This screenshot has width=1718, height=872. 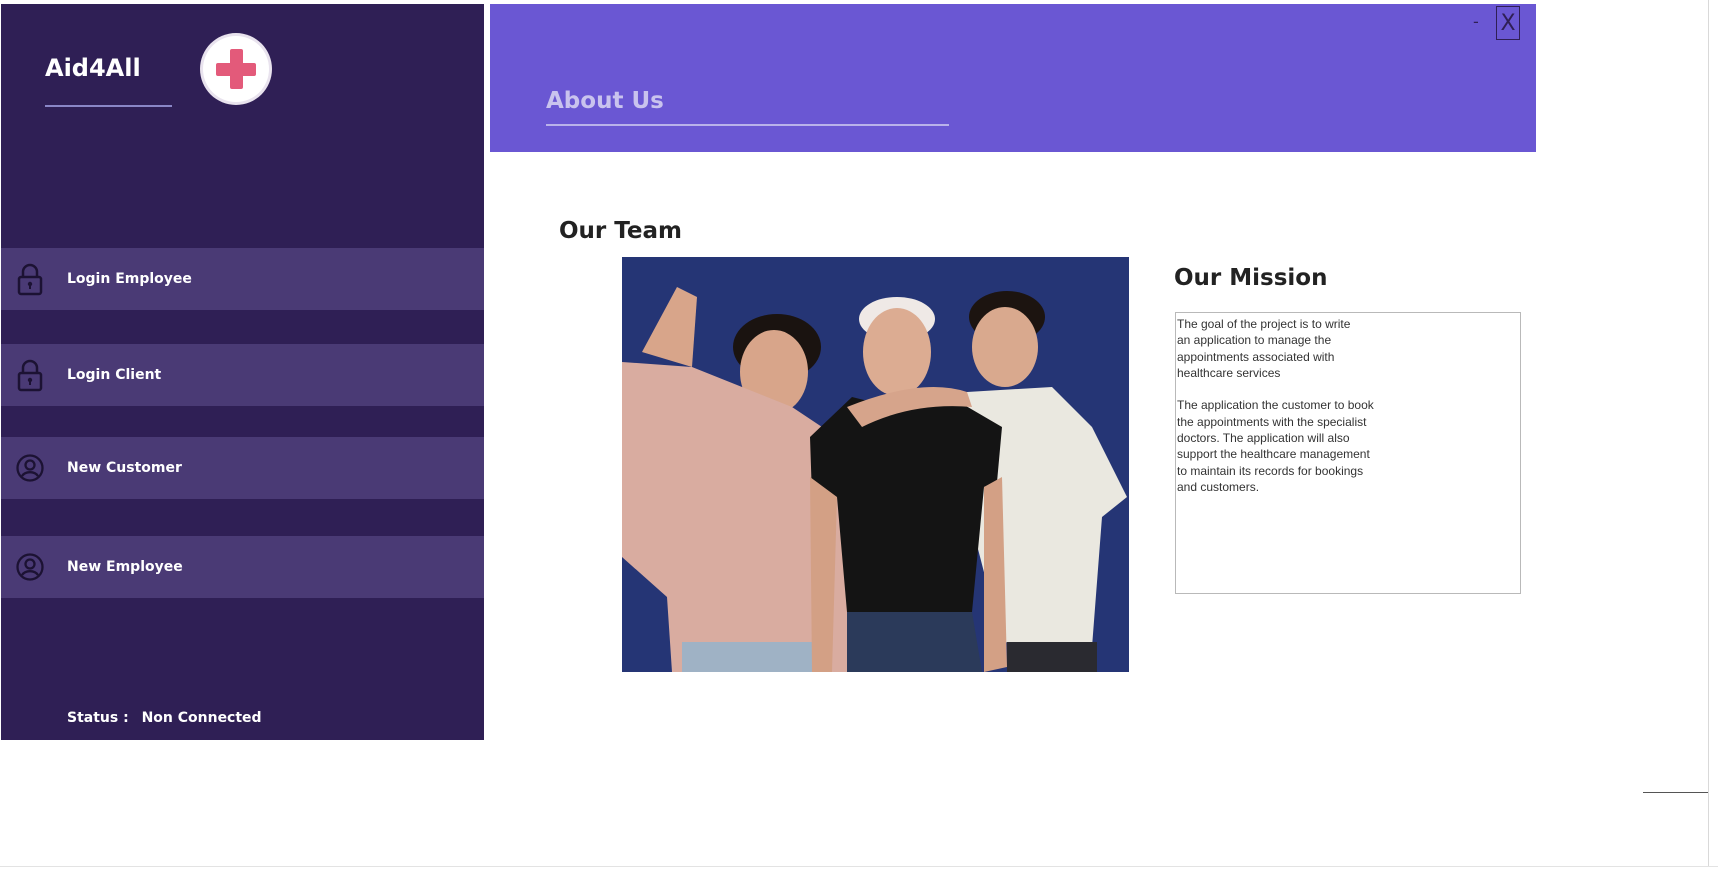 What do you see at coordinates (124, 468) in the screenshot?
I see `sidebar-item-label: New Customer` at bounding box center [124, 468].